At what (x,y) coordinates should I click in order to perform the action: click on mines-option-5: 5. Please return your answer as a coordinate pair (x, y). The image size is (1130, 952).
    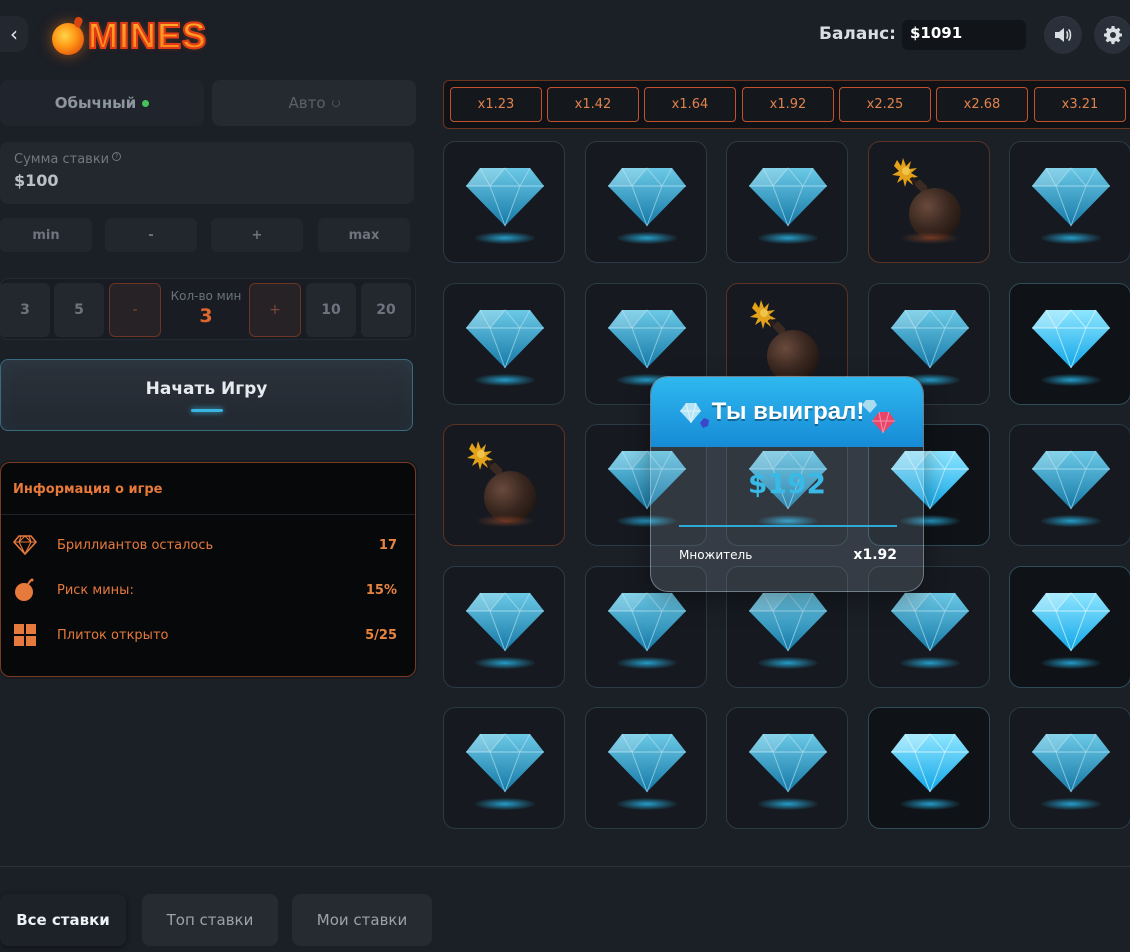
    Looking at the image, I should click on (79, 310).